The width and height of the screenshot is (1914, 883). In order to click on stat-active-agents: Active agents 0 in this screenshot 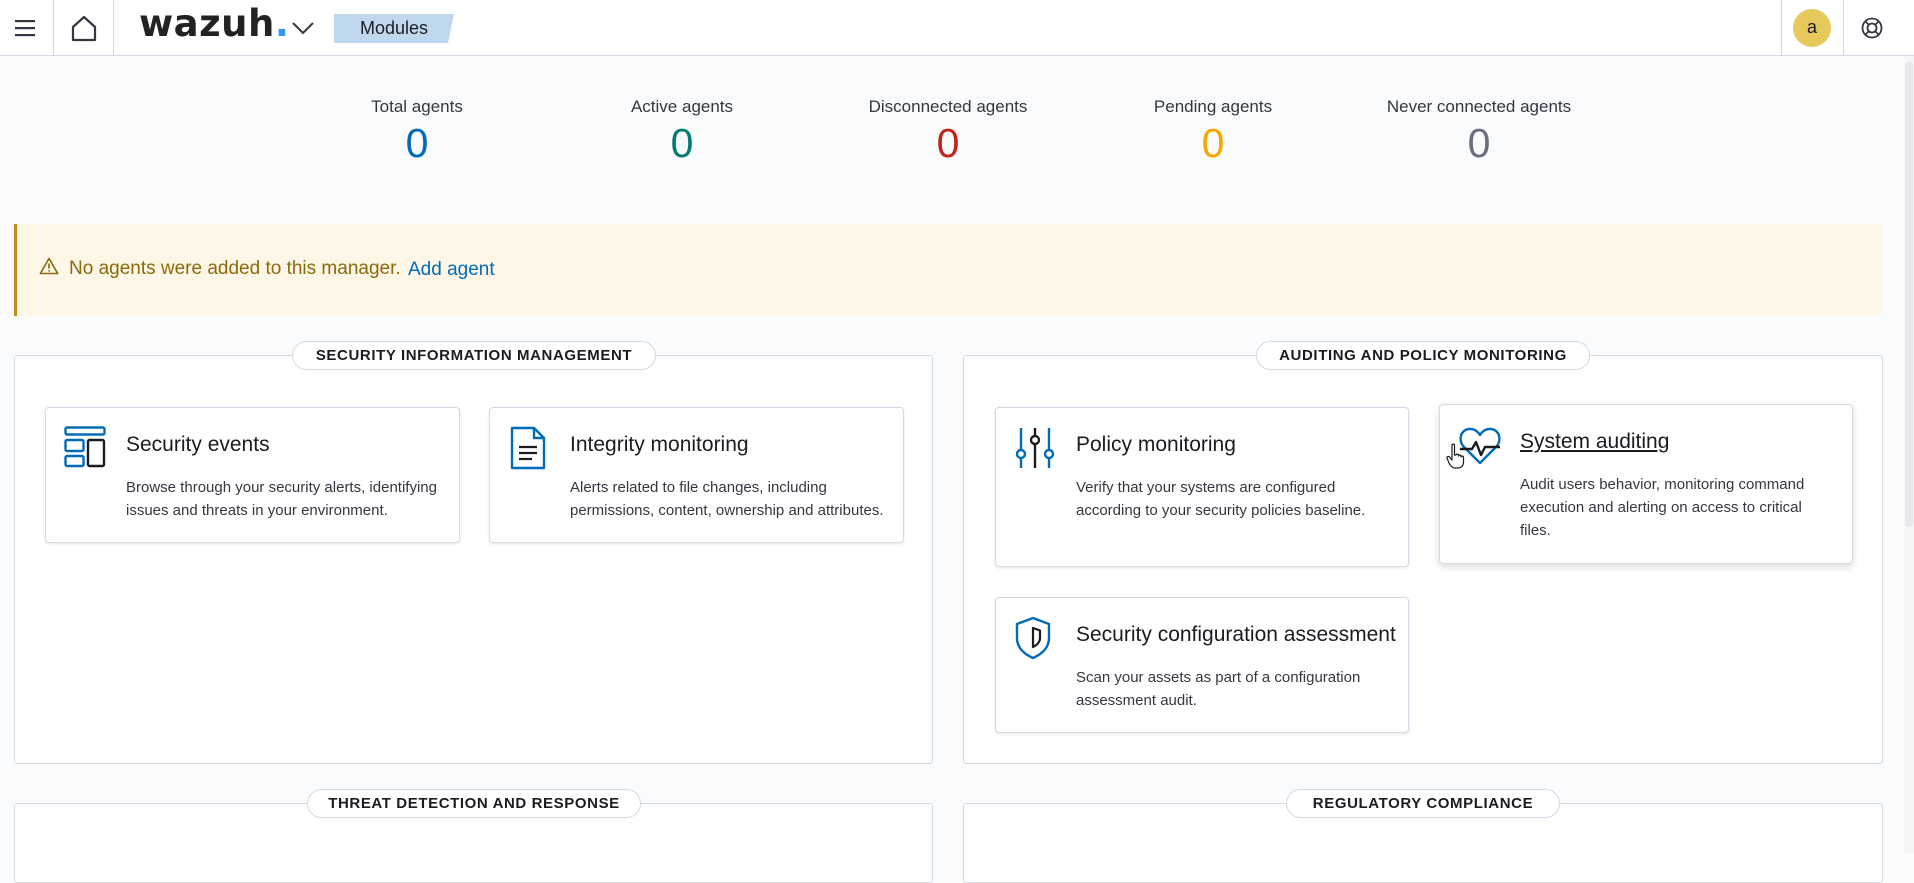, I will do `click(682, 131)`.